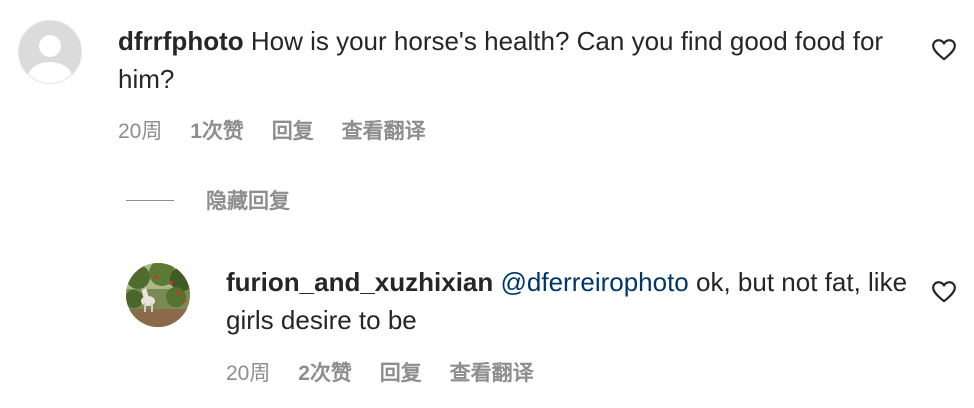 This screenshot has height=408, width=974. What do you see at coordinates (248, 373) in the screenshot?
I see `reply-time: 20周` at bounding box center [248, 373].